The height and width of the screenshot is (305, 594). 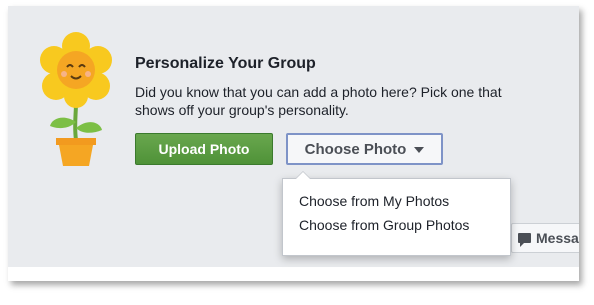 What do you see at coordinates (225, 63) in the screenshot?
I see `page-title: Personalize Your Group` at bounding box center [225, 63].